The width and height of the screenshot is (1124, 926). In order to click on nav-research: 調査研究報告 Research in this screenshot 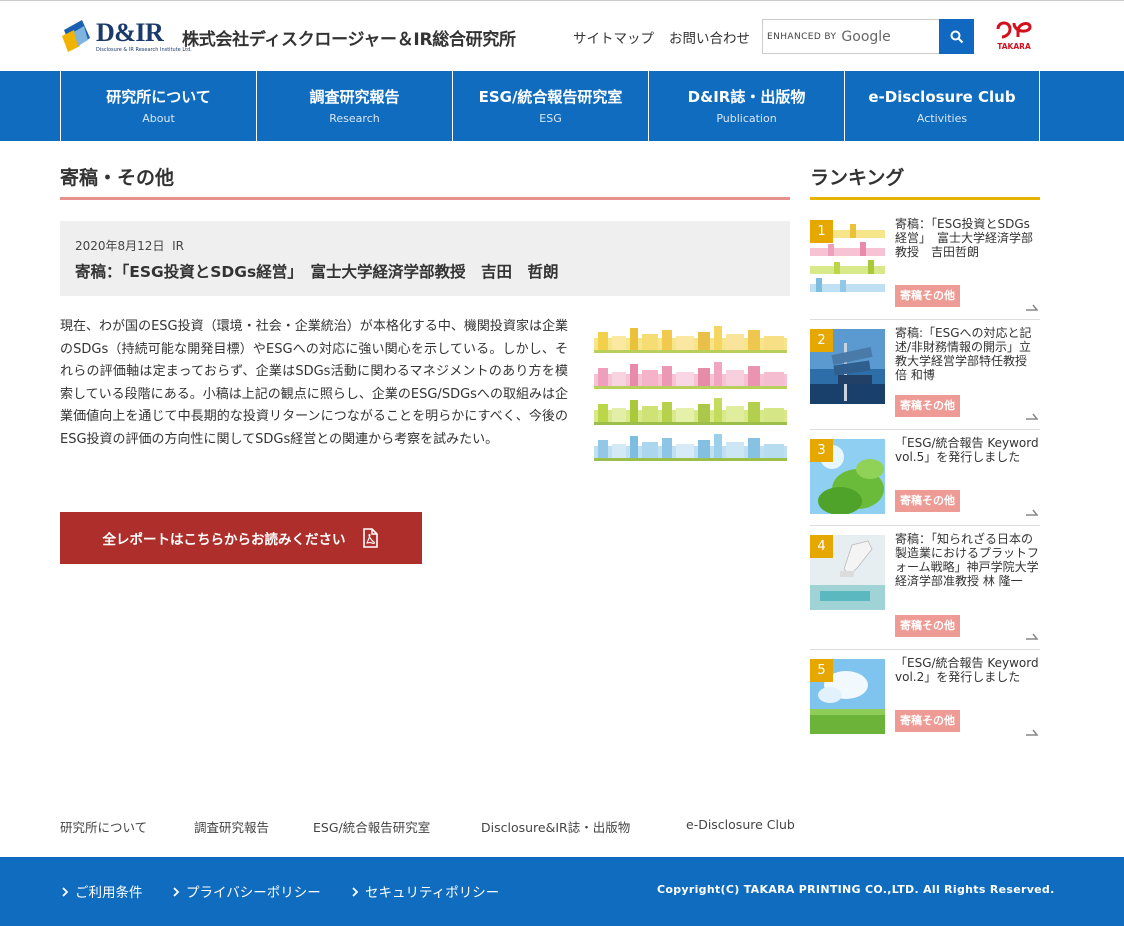, I will do `click(354, 106)`.